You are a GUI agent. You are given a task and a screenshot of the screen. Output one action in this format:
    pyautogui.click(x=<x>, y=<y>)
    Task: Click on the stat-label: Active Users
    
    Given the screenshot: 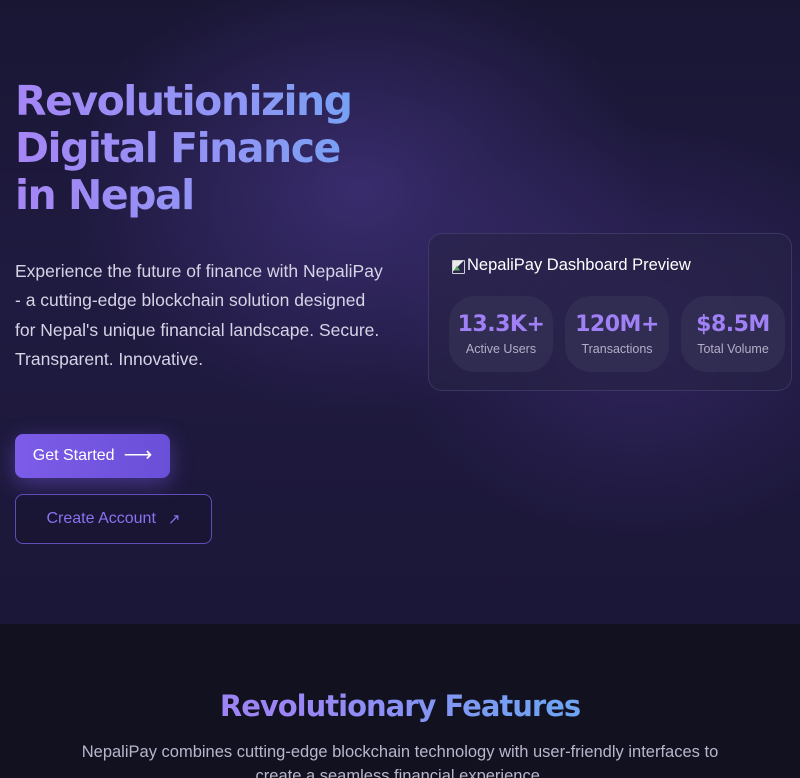 What is the action you would take?
    pyautogui.click(x=501, y=349)
    